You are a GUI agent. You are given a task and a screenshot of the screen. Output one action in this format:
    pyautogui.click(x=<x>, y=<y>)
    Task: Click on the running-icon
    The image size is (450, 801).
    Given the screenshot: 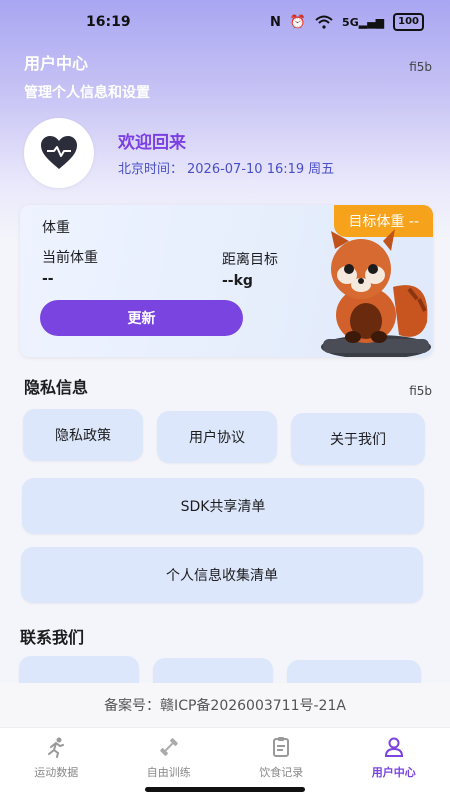 What is the action you would take?
    pyautogui.click(x=56, y=747)
    